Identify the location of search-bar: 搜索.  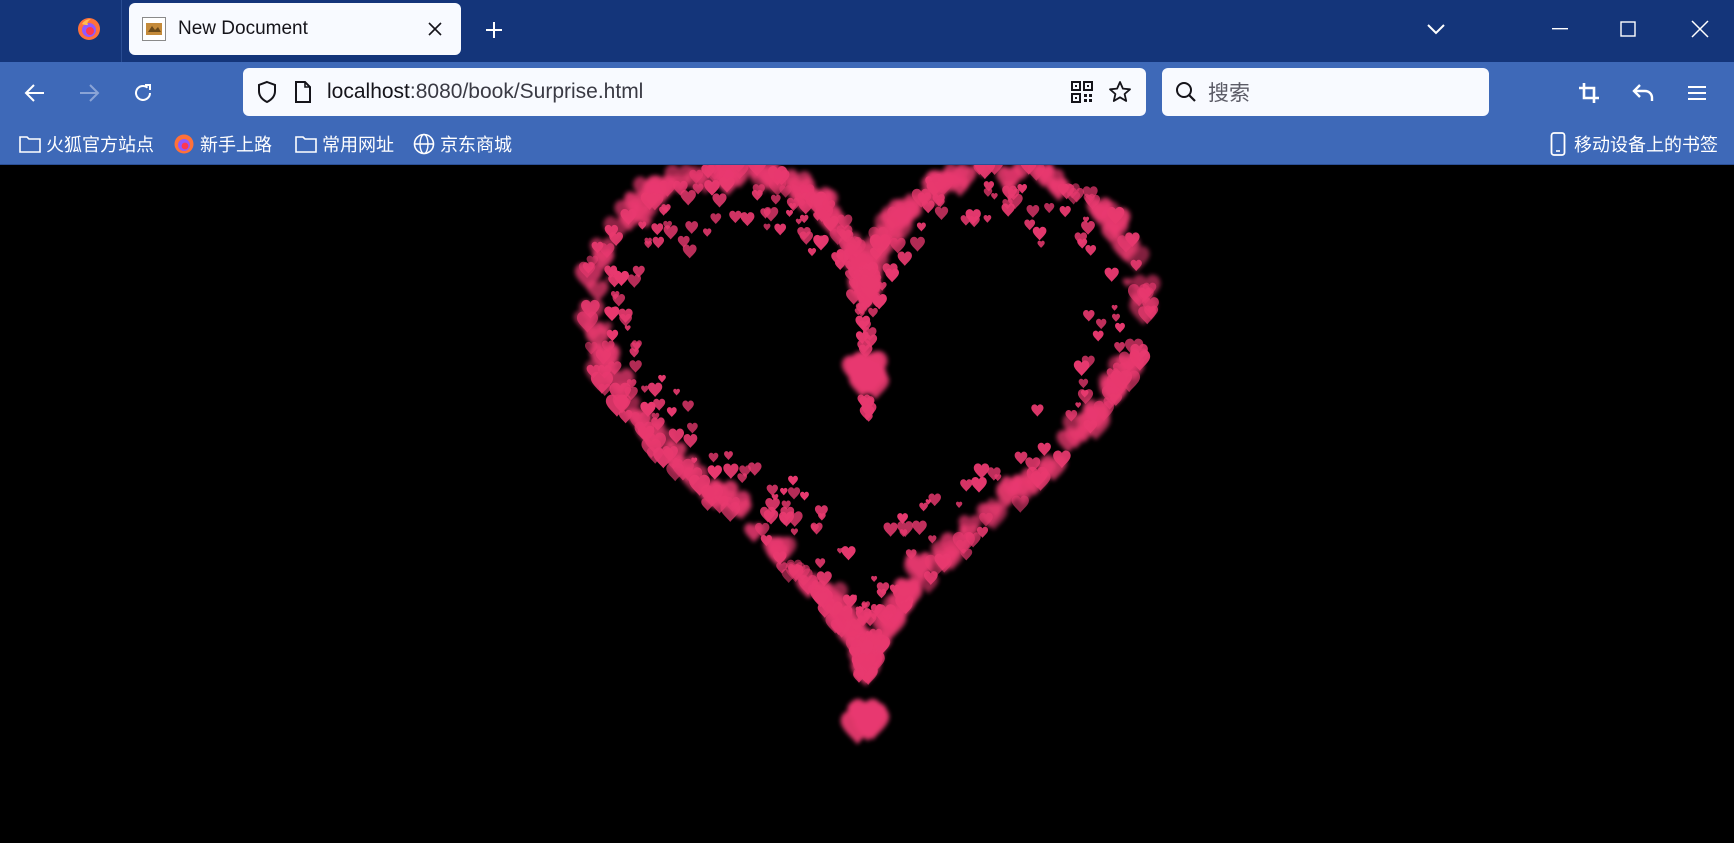
(1325, 92).